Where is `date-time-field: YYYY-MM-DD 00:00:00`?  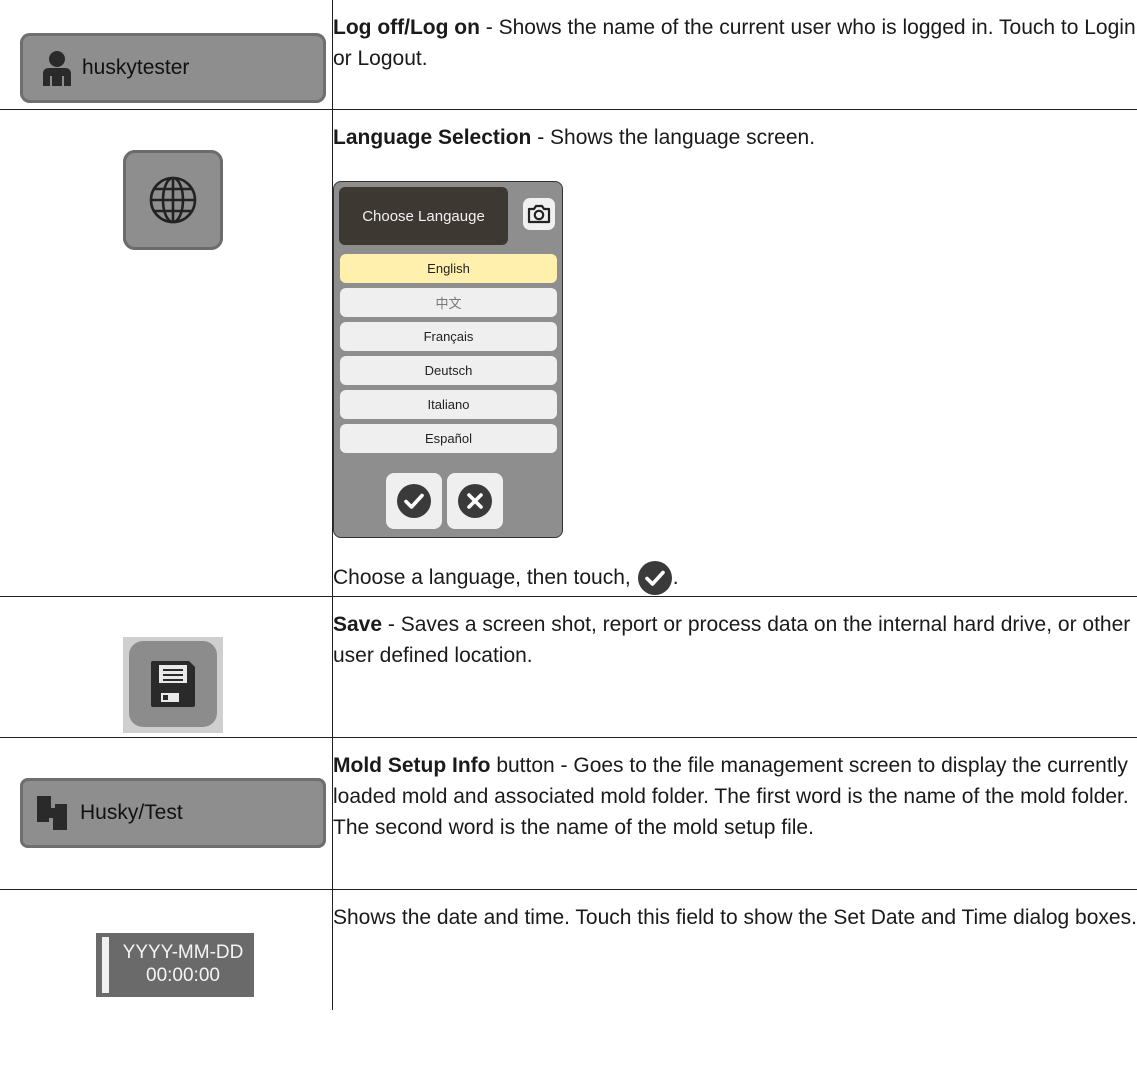
date-time-field: YYYY-MM-DD 00:00:00 is located at coordinates (175, 965).